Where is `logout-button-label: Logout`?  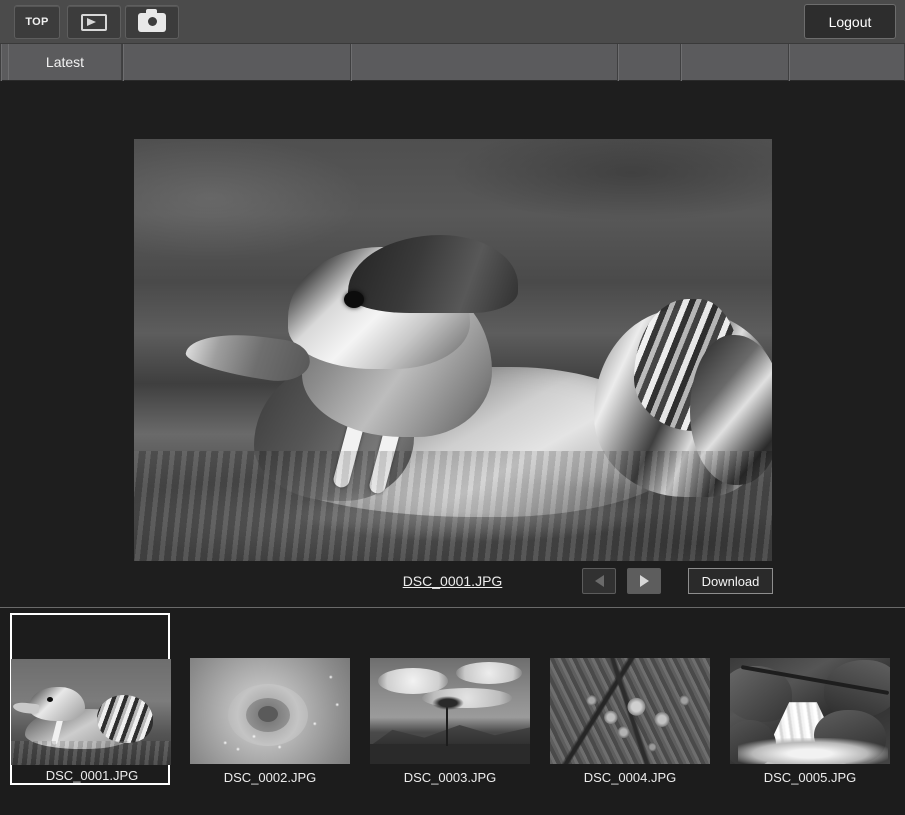 logout-button-label: Logout is located at coordinates (850, 21).